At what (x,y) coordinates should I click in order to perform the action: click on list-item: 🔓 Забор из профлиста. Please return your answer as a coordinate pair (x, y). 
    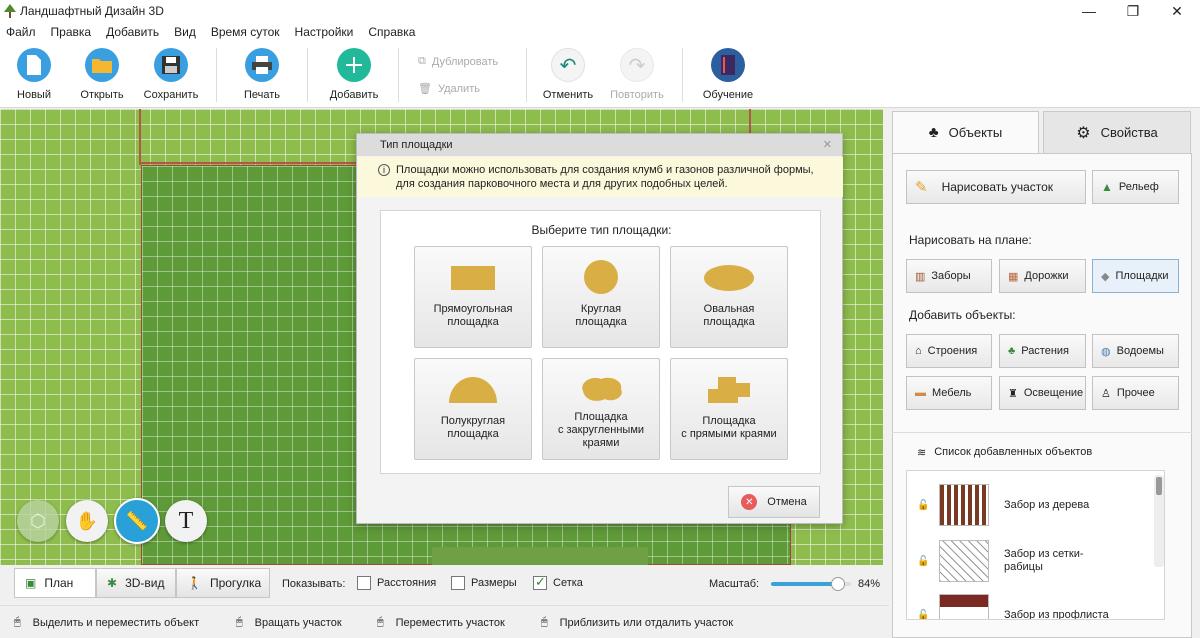
    Looking at the image, I should click on (1027, 606).